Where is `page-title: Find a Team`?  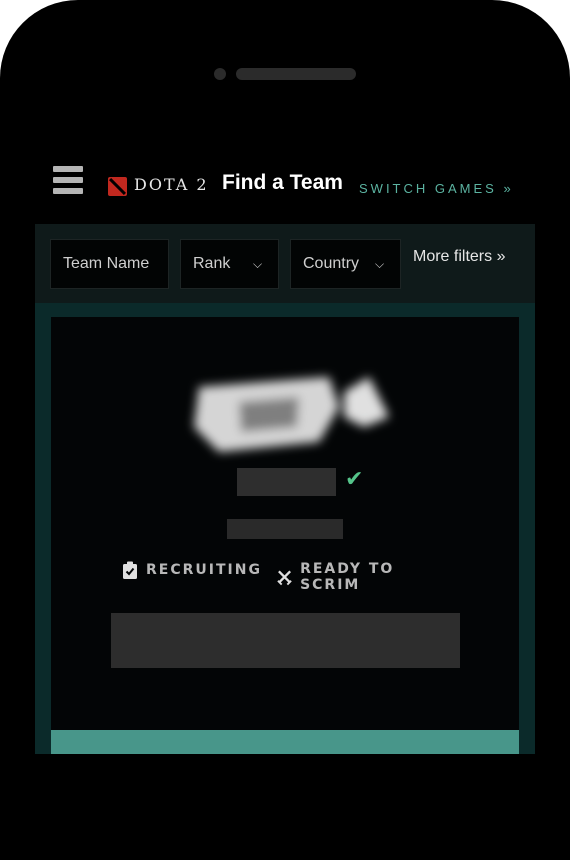
page-title: Find a Team is located at coordinates (282, 182).